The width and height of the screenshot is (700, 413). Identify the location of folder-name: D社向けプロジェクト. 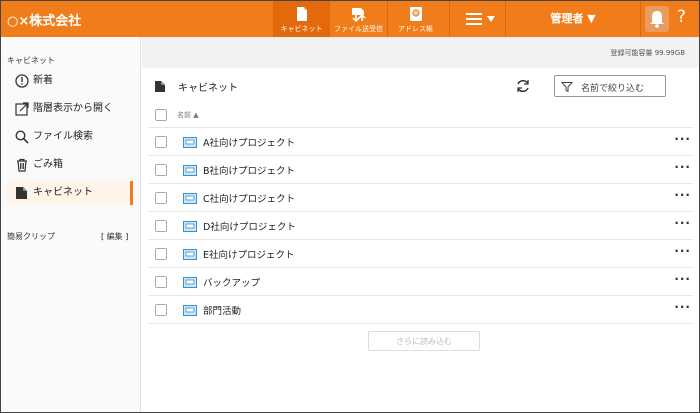
(249, 226).